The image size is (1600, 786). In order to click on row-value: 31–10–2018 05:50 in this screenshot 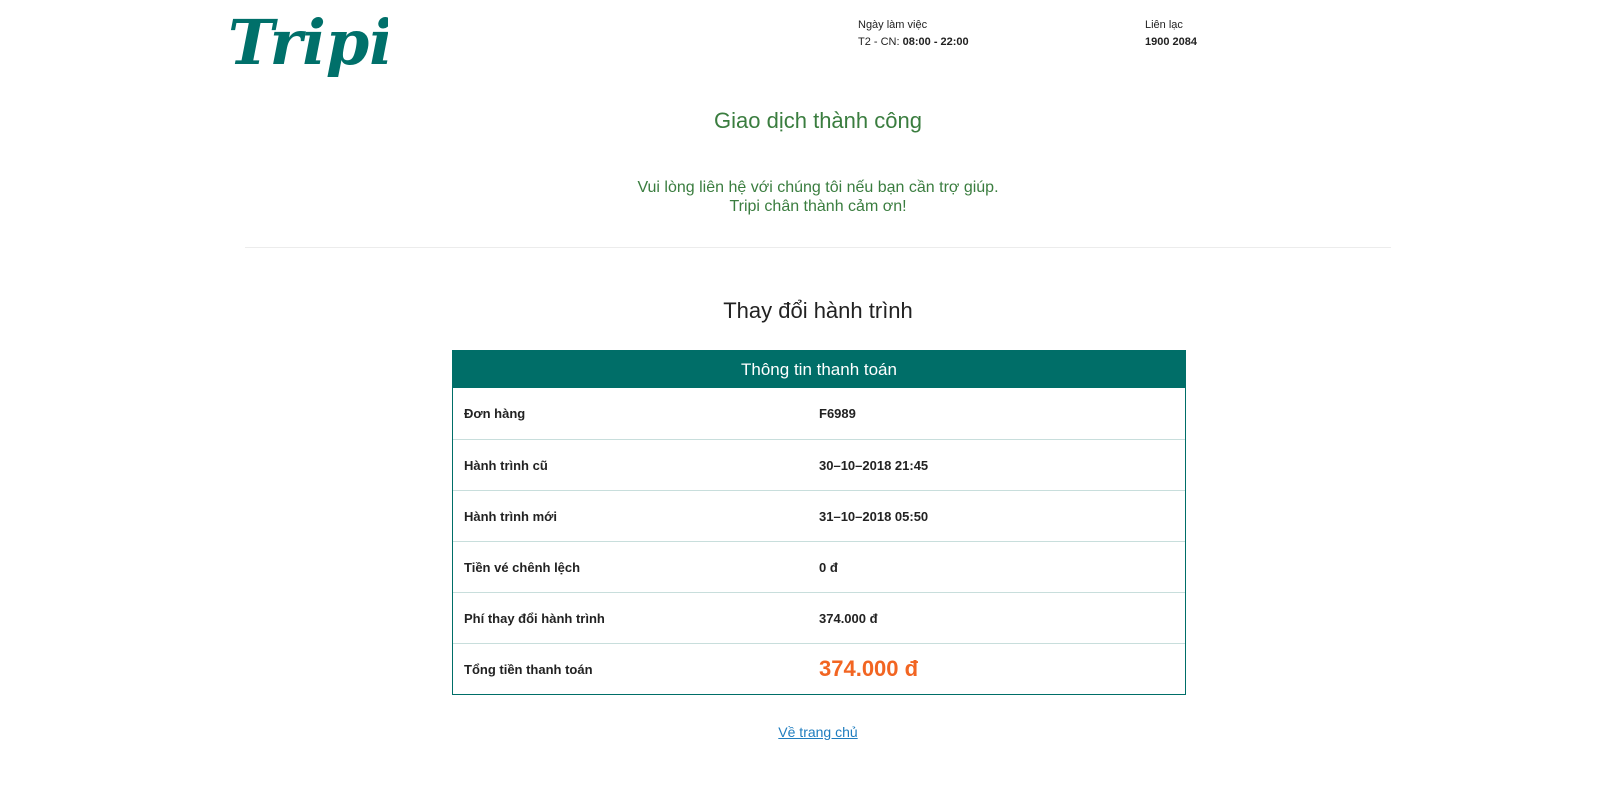, I will do `click(874, 516)`.